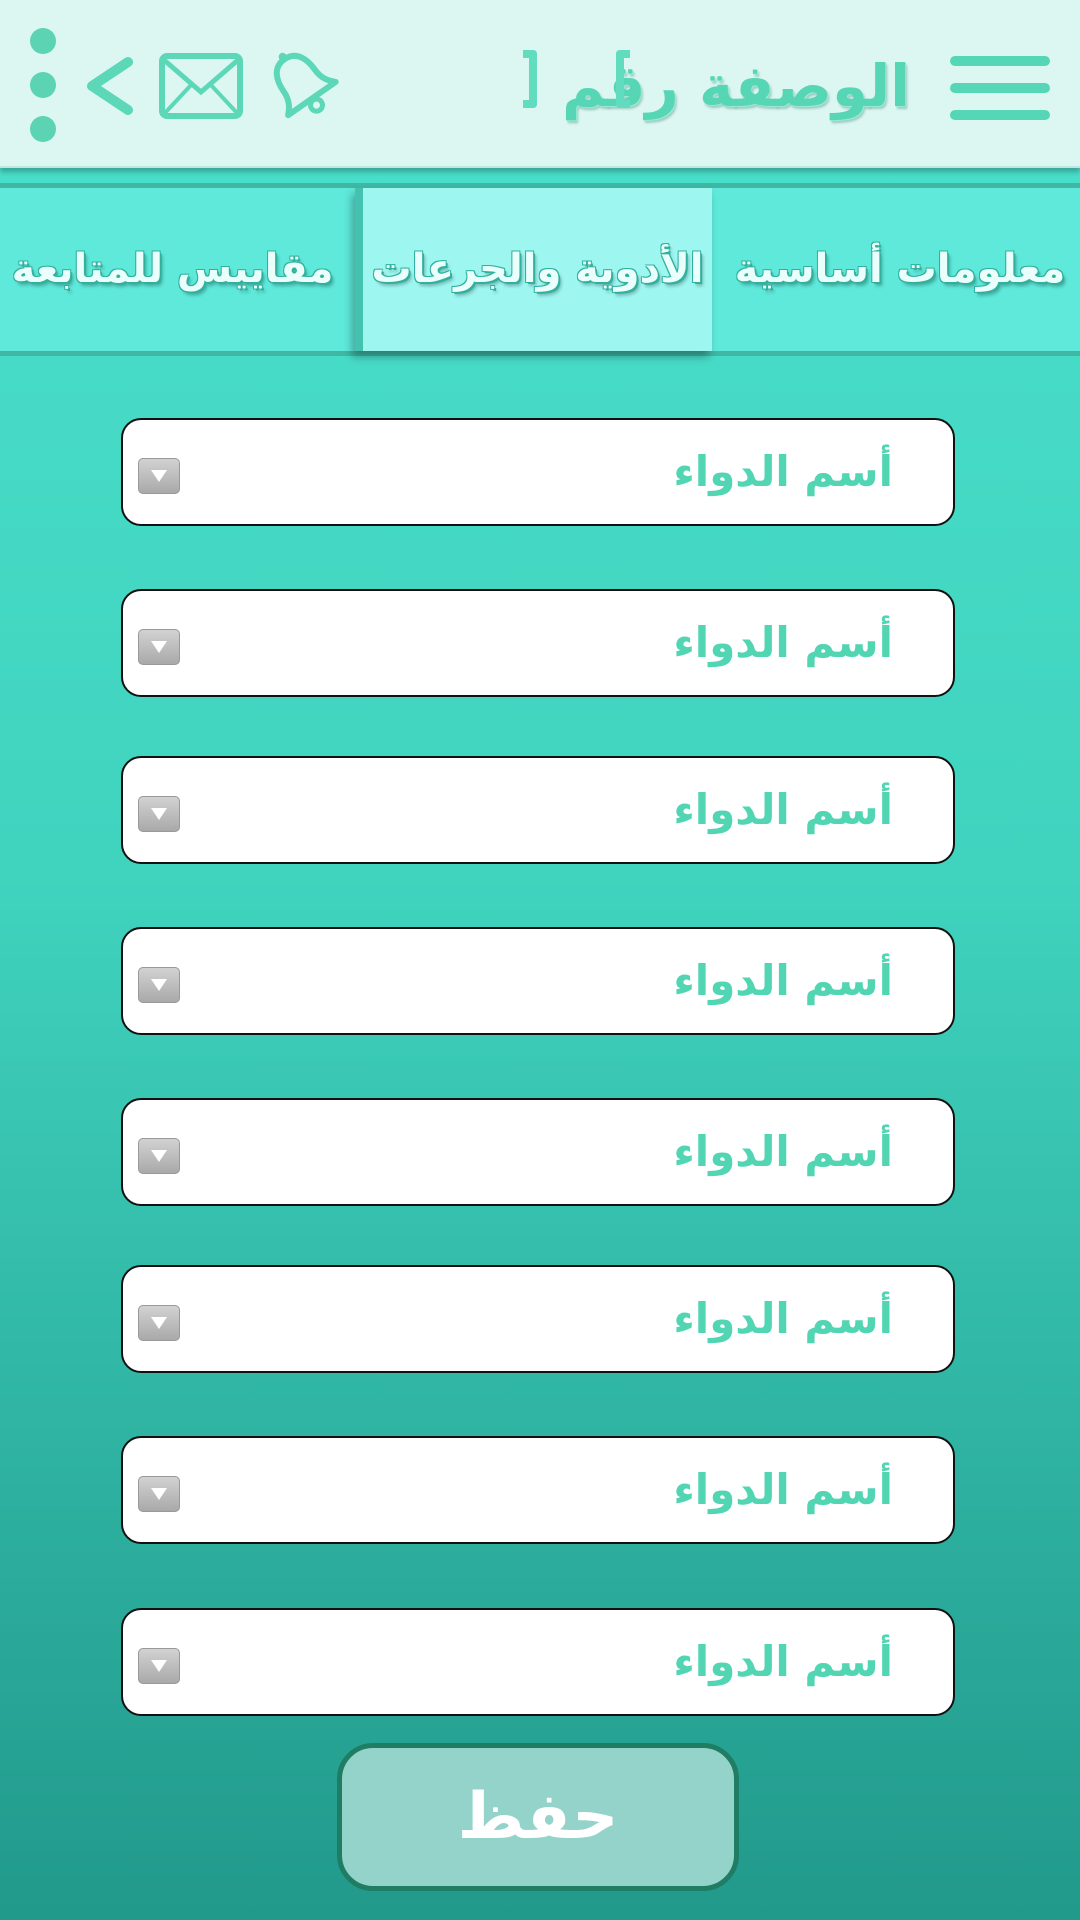  I want to click on bell-icon, so click(301, 83).